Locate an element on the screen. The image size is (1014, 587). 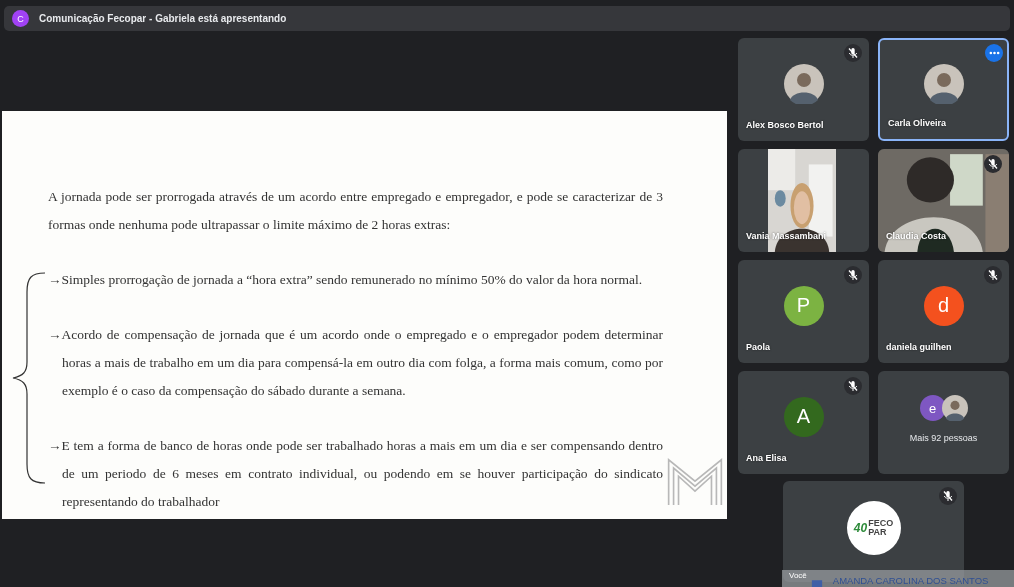
avatar: e is located at coordinates (932, 408).